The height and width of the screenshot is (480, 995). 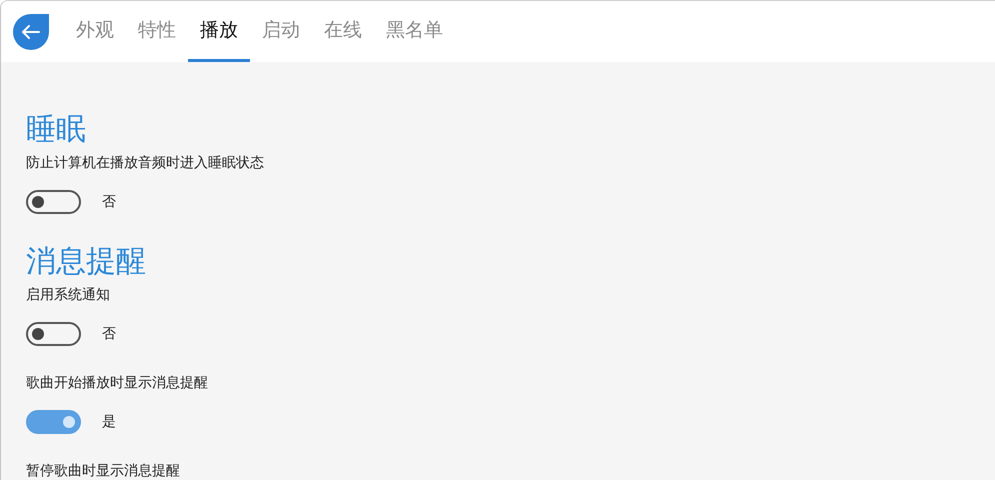 What do you see at coordinates (157, 31) in the screenshot?
I see `tab: 特性` at bounding box center [157, 31].